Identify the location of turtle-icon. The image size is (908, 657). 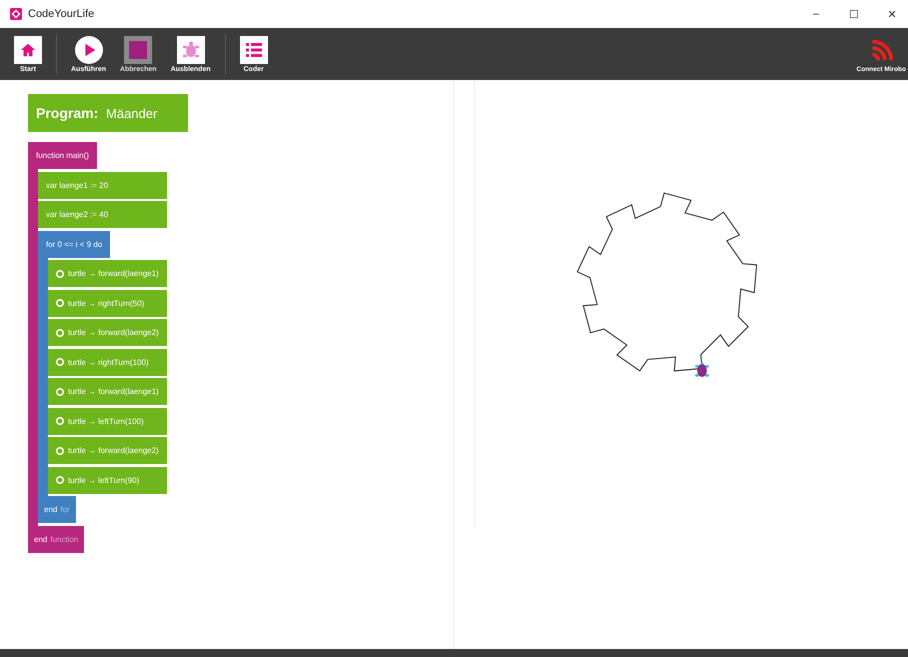
(190, 50).